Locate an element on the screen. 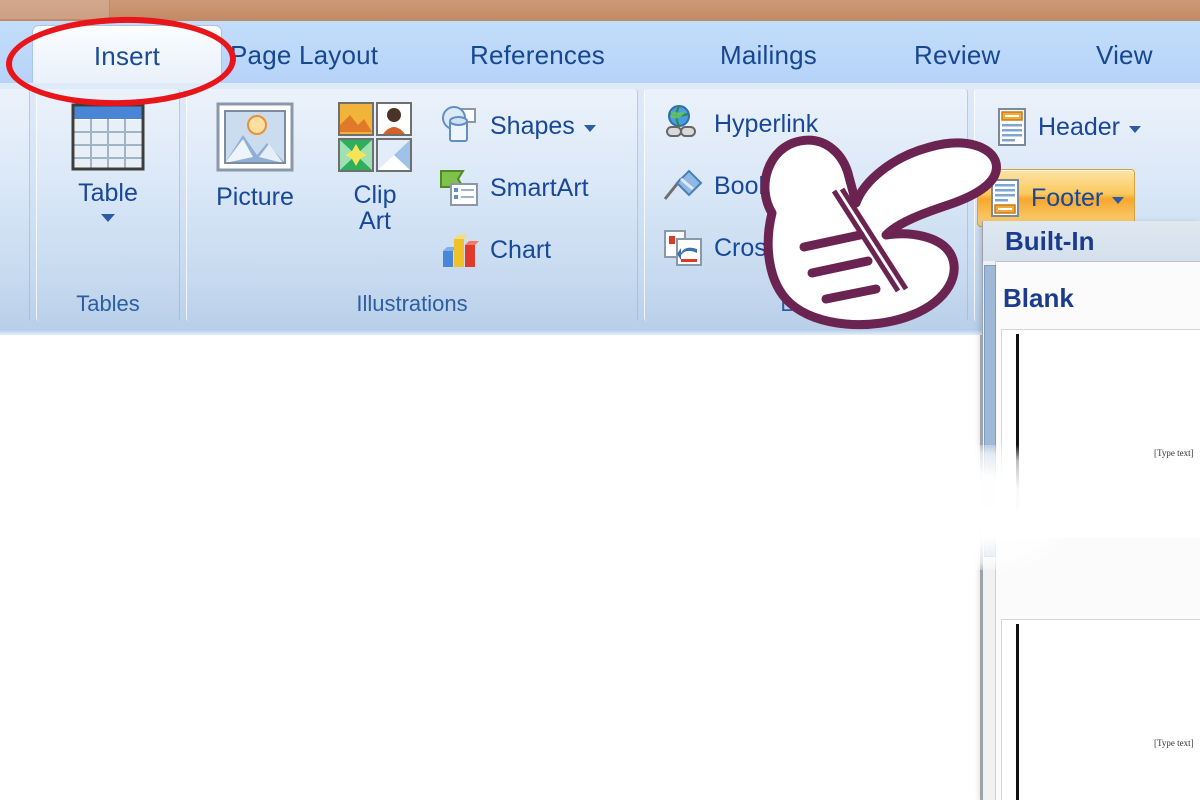  table-dropdown-caret-icon is located at coordinates (108, 217).